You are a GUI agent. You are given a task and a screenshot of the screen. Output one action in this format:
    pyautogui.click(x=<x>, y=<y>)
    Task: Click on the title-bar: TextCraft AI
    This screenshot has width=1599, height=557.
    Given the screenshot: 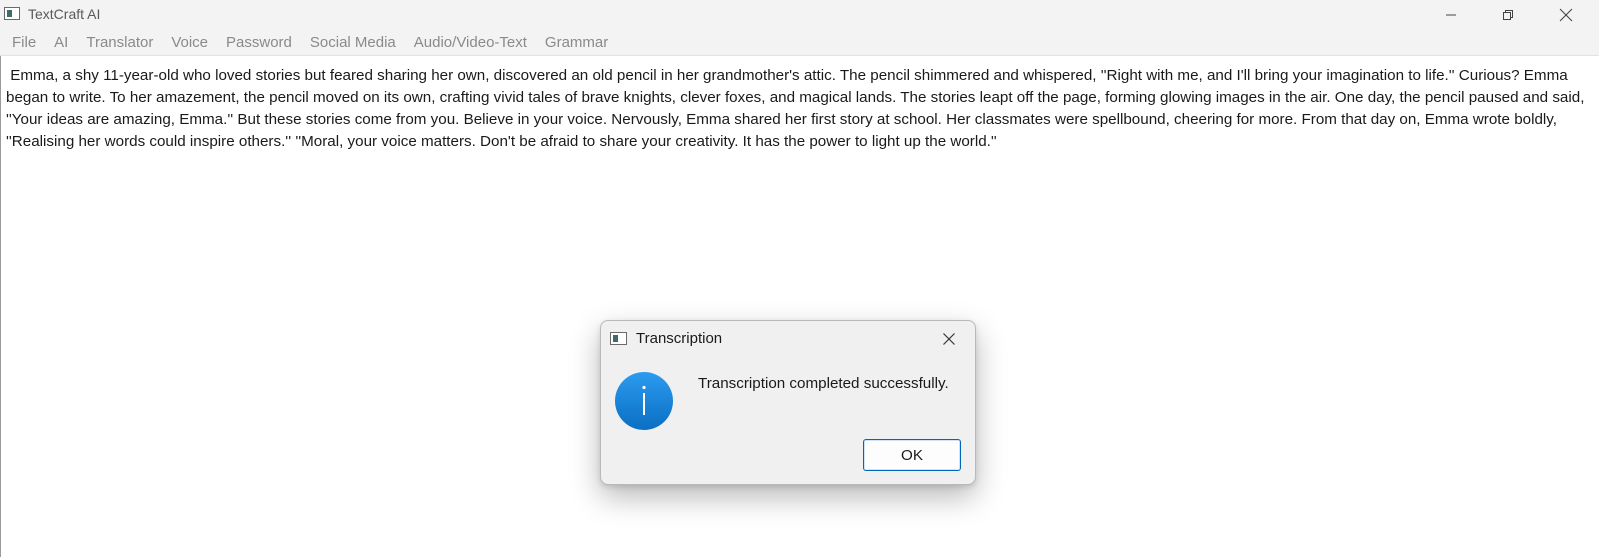 What is the action you would take?
    pyautogui.click(x=799, y=15)
    